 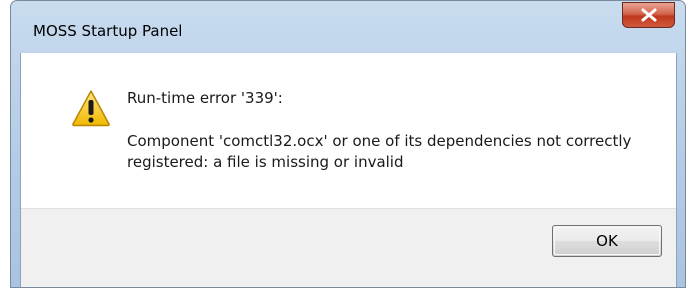 What do you see at coordinates (205, 98) in the screenshot?
I see `error-title: Run-time error '339':` at bounding box center [205, 98].